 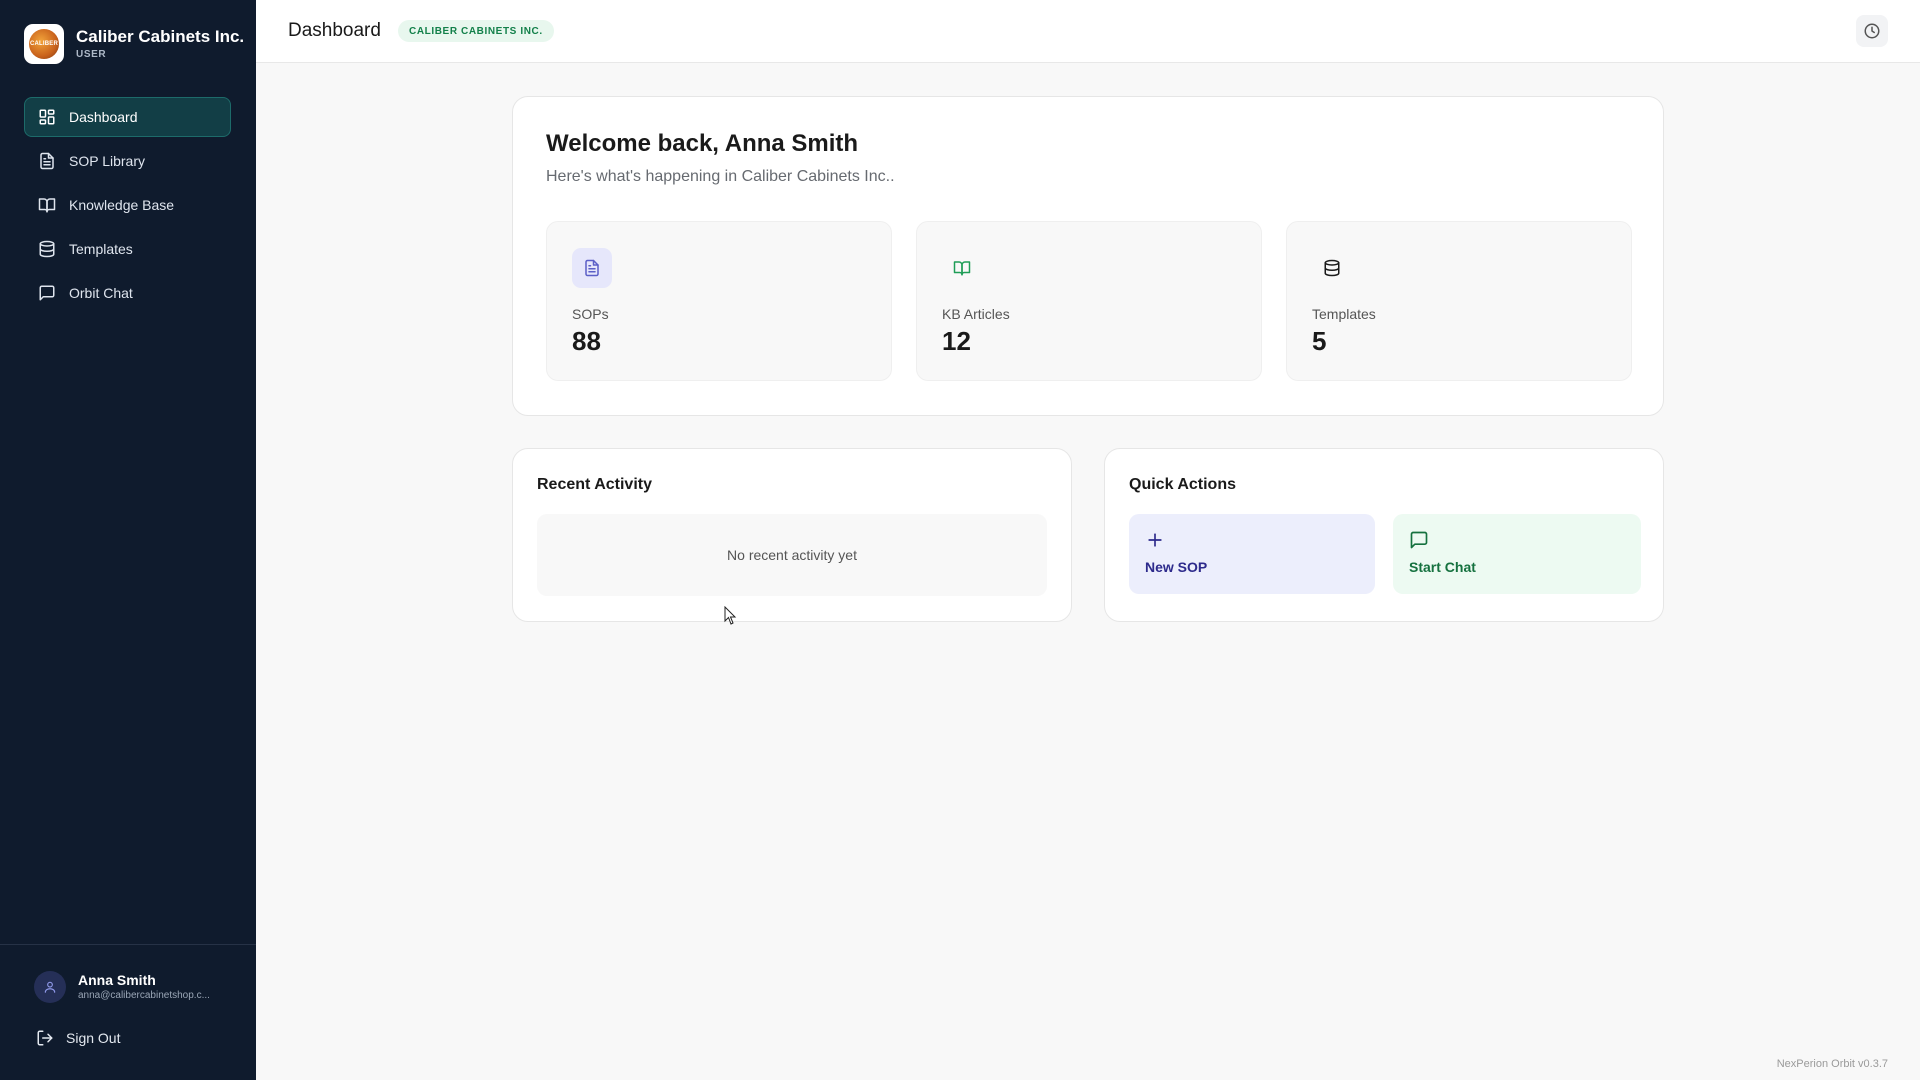 I want to click on start-chat-label: Start Chat, so click(x=1442, y=567).